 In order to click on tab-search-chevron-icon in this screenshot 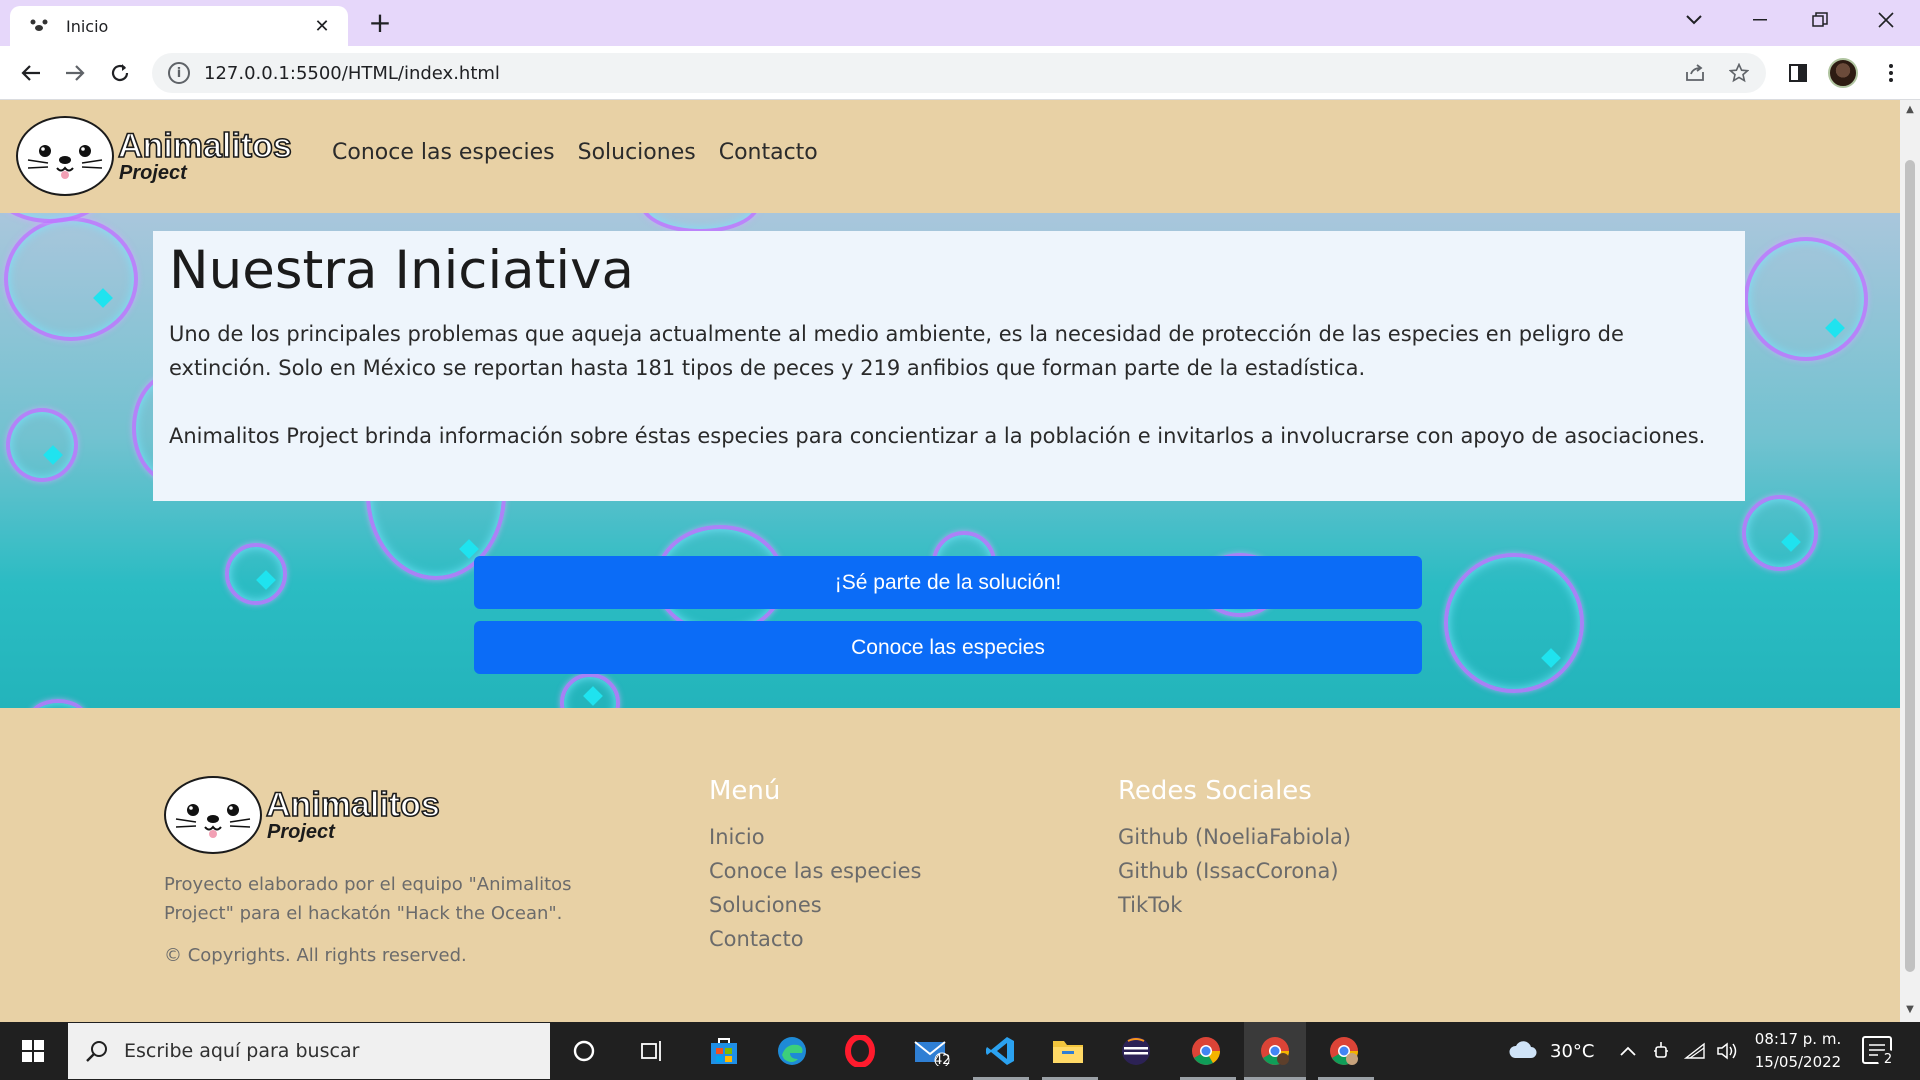, I will do `click(1694, 20)`.